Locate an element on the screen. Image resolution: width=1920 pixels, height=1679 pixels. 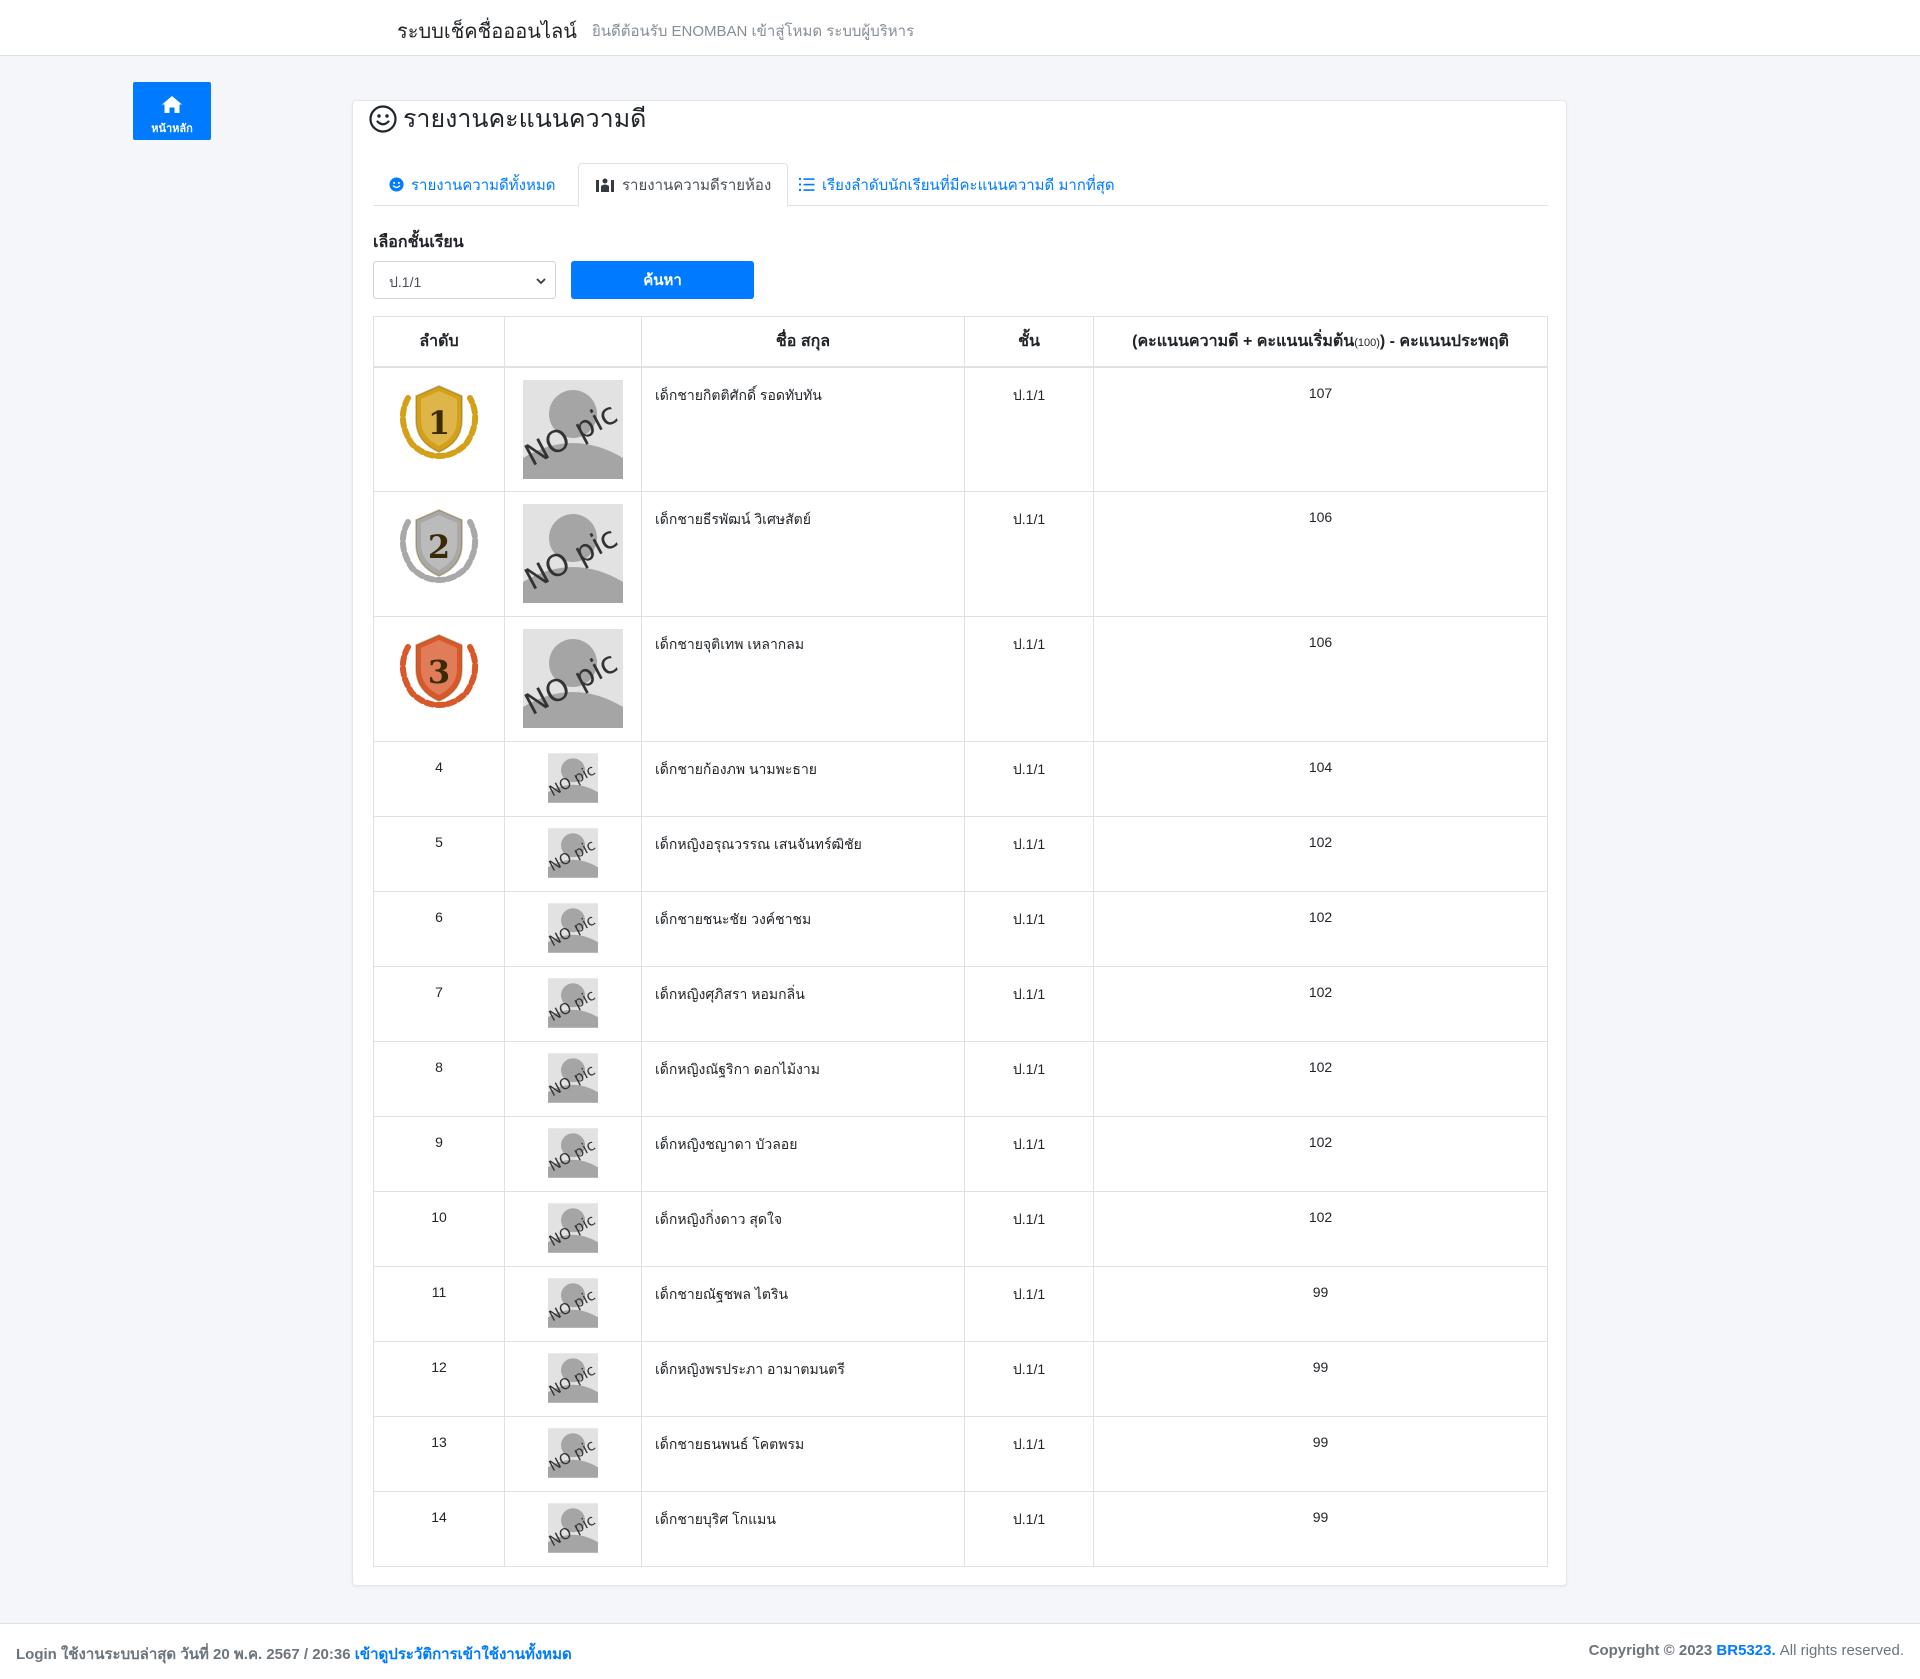
student-name: เด็กชายบุริศ โกแมน is located at coordinates (803, 1529).